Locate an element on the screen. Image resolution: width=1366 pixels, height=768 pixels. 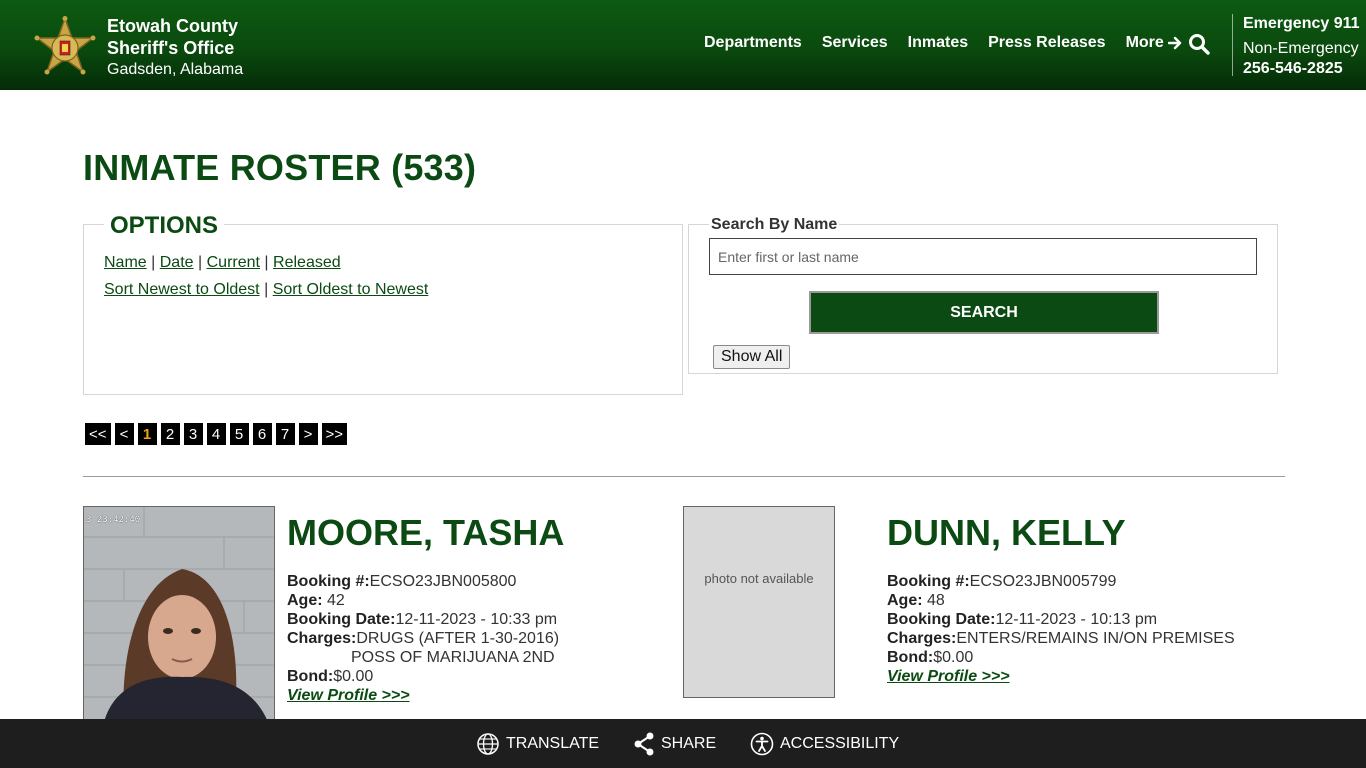
pagination-last: >> is located at coordinates (334, 434).